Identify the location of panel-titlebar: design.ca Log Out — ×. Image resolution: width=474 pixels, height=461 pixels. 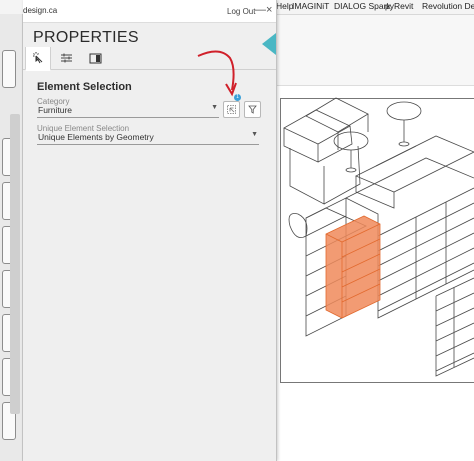
(149, 11).